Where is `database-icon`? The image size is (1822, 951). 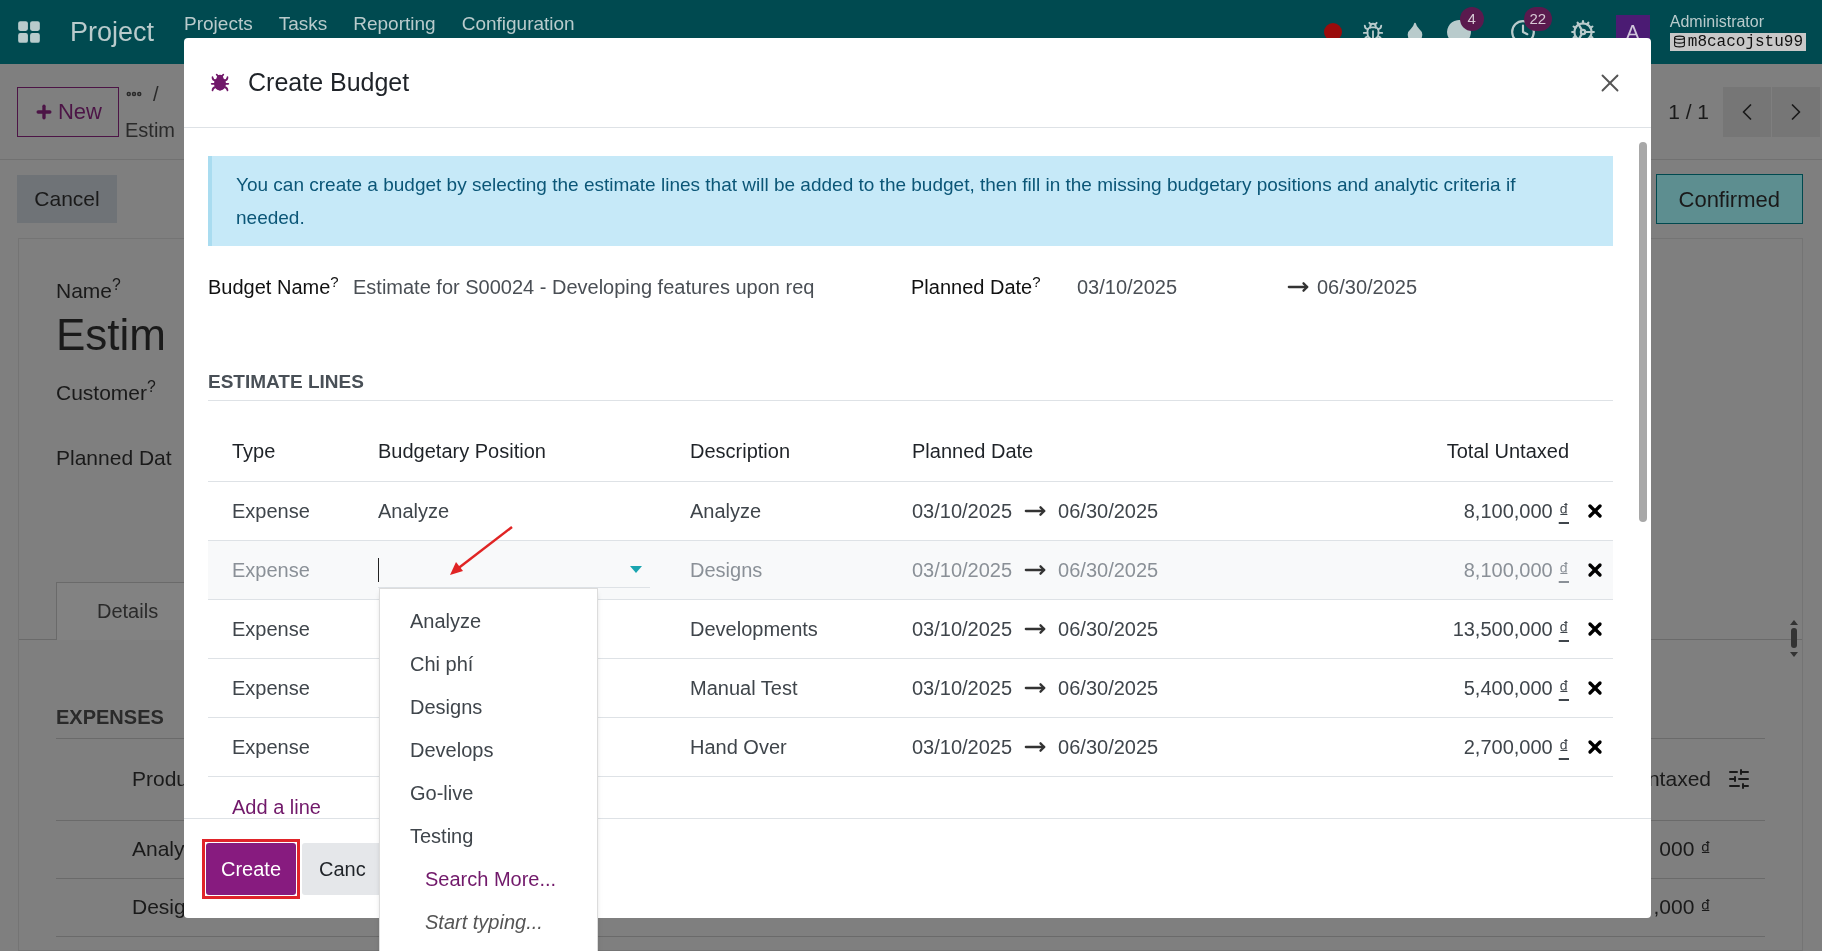
database-icon is located at coordinates (1679, 41).